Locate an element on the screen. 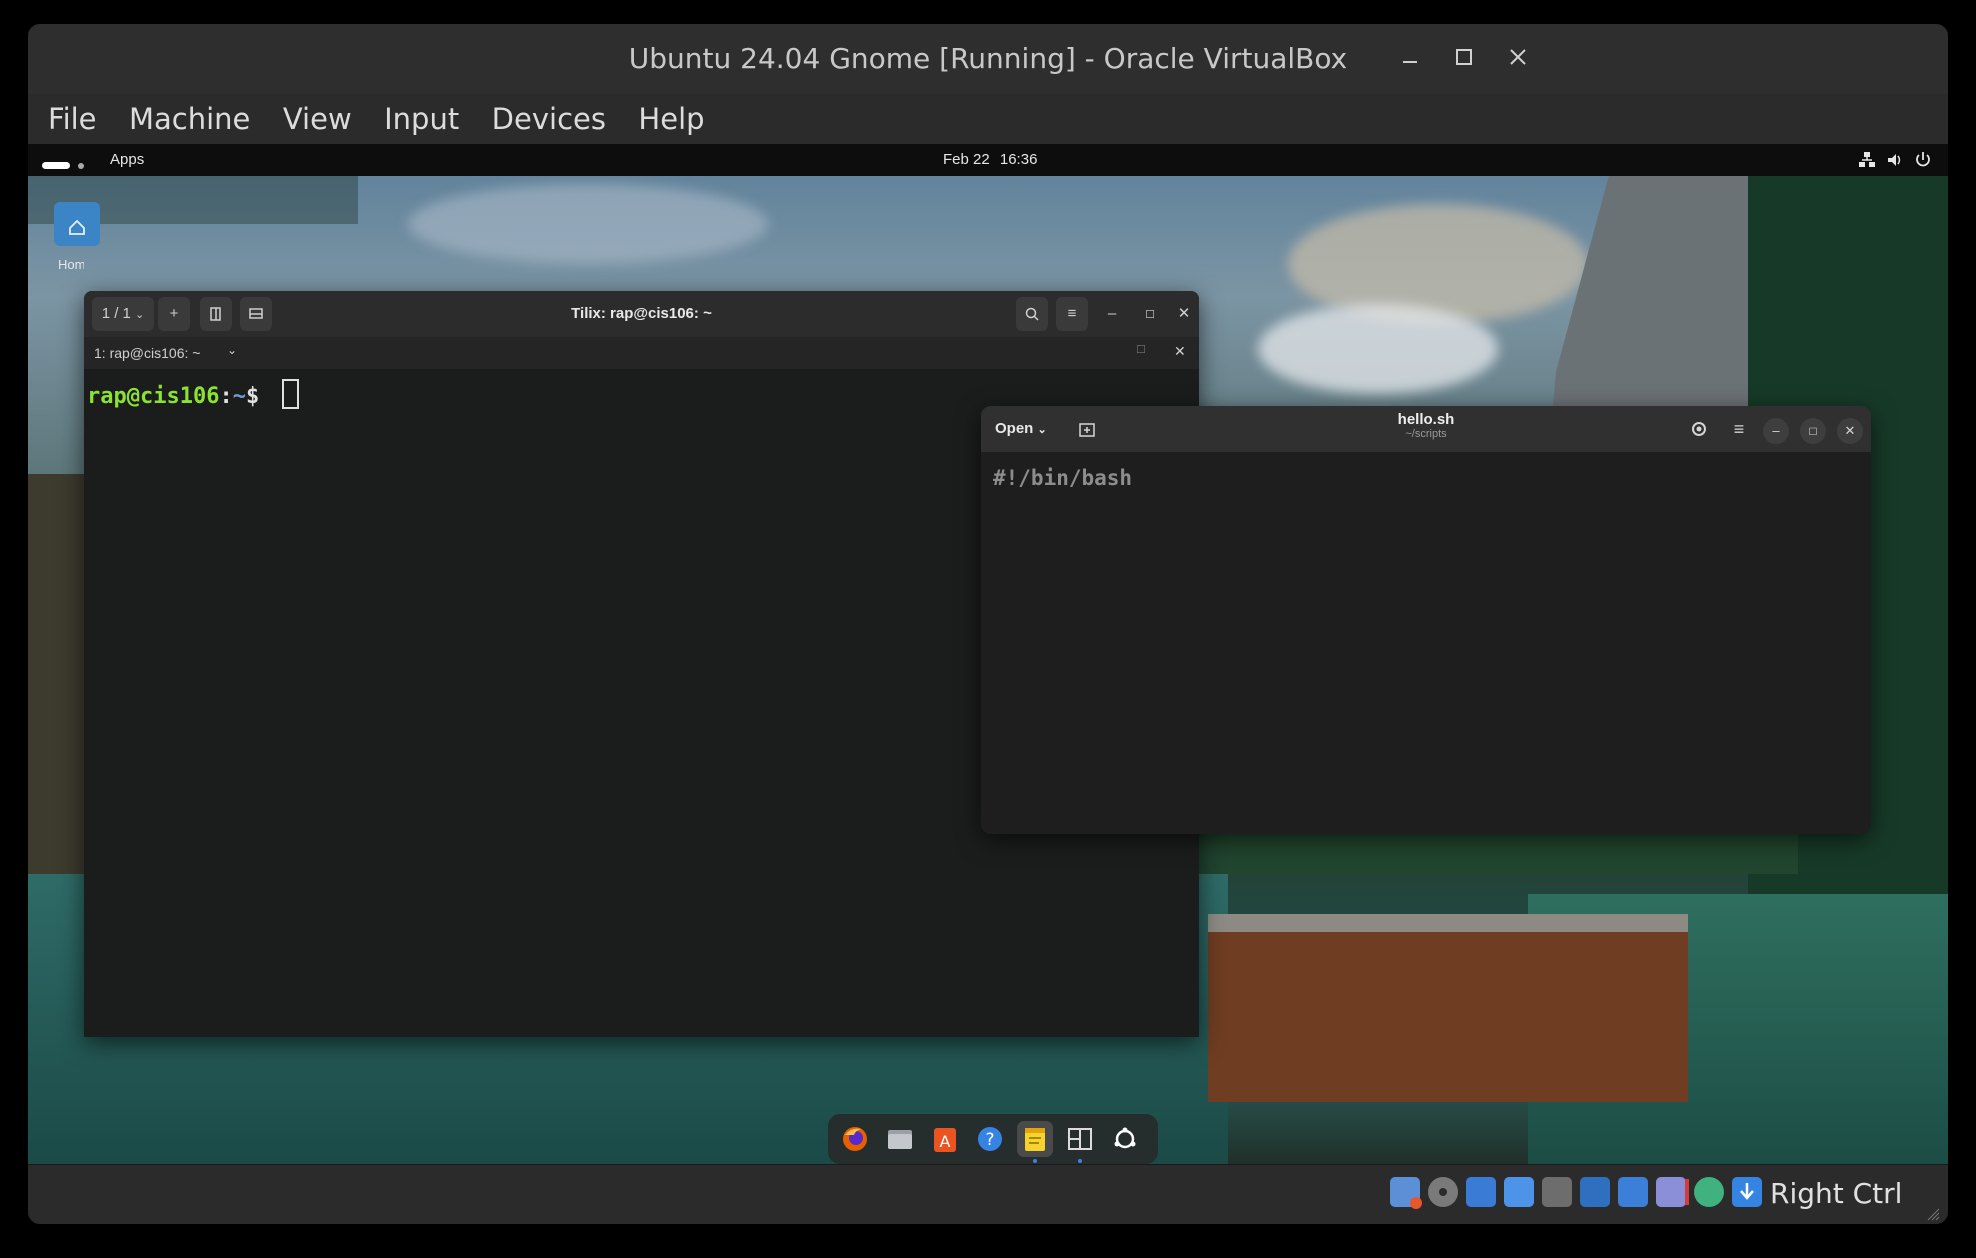 This screenshot has height=1258, width=1976. session-maximize-icon: ☐ is located at coordinates (1141, 349).